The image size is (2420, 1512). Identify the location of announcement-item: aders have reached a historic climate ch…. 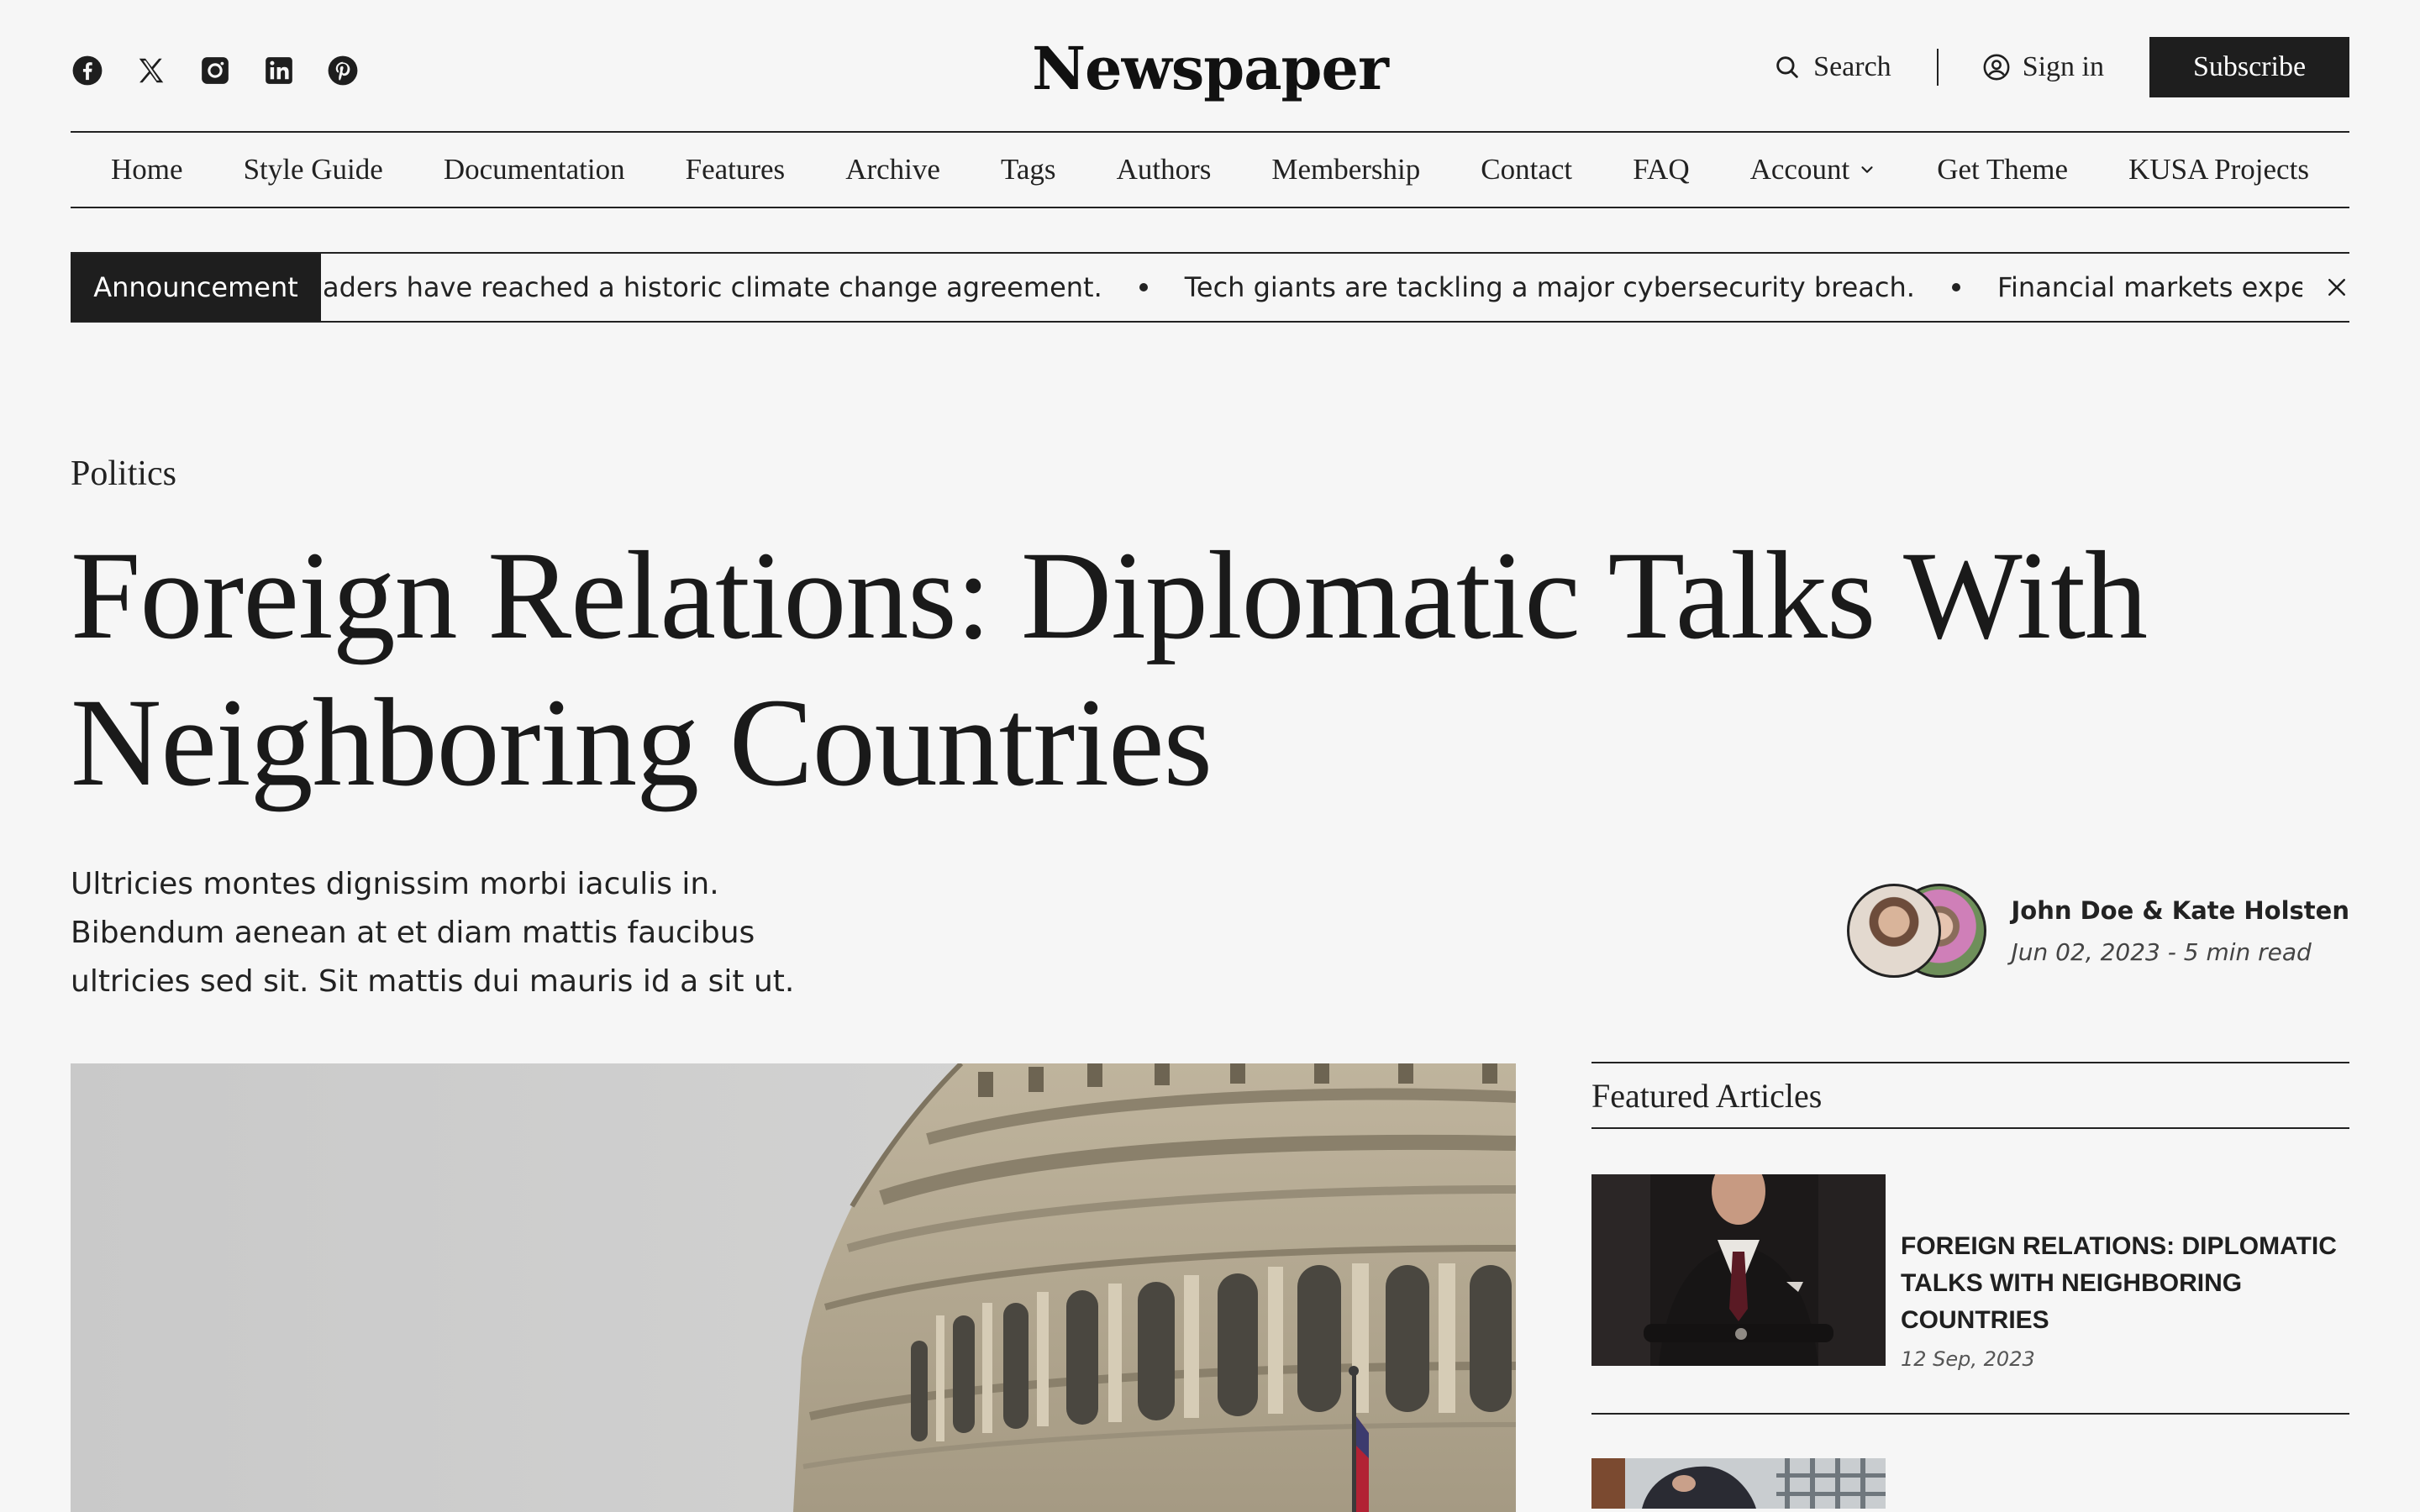
(712, 287).